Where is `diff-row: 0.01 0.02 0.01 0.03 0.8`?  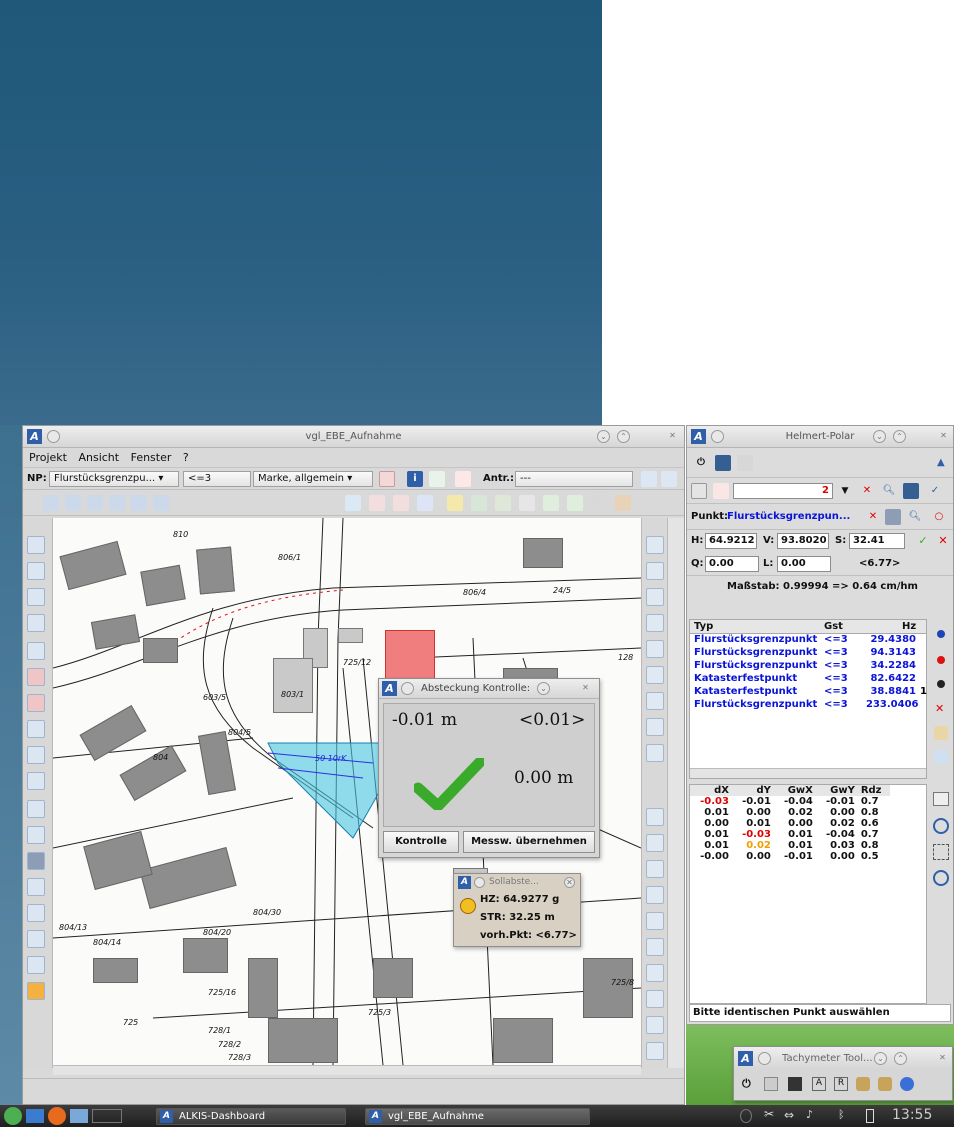 diff-row: 0.01 0.02 0.01 0.03 0.8 is located at coordinates (790, 845).